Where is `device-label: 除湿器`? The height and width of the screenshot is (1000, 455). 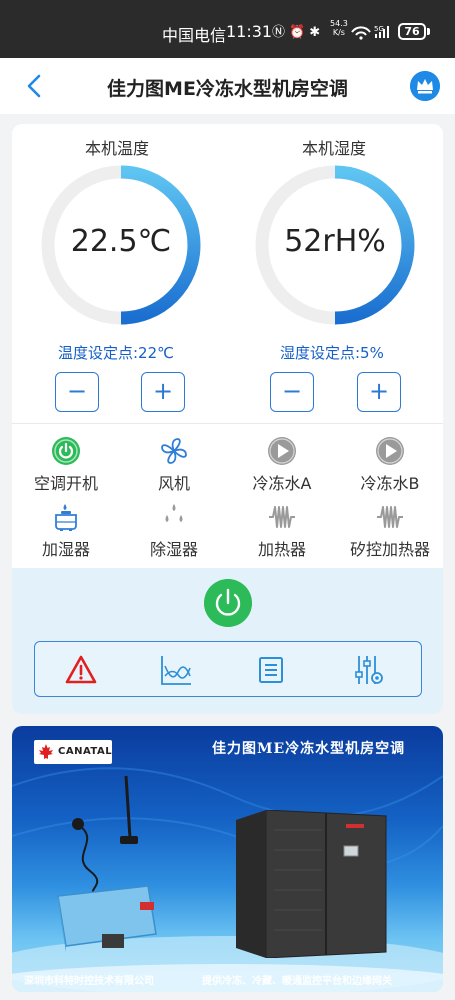
device-label: 除湿器 is located at coordinates (173, 549).